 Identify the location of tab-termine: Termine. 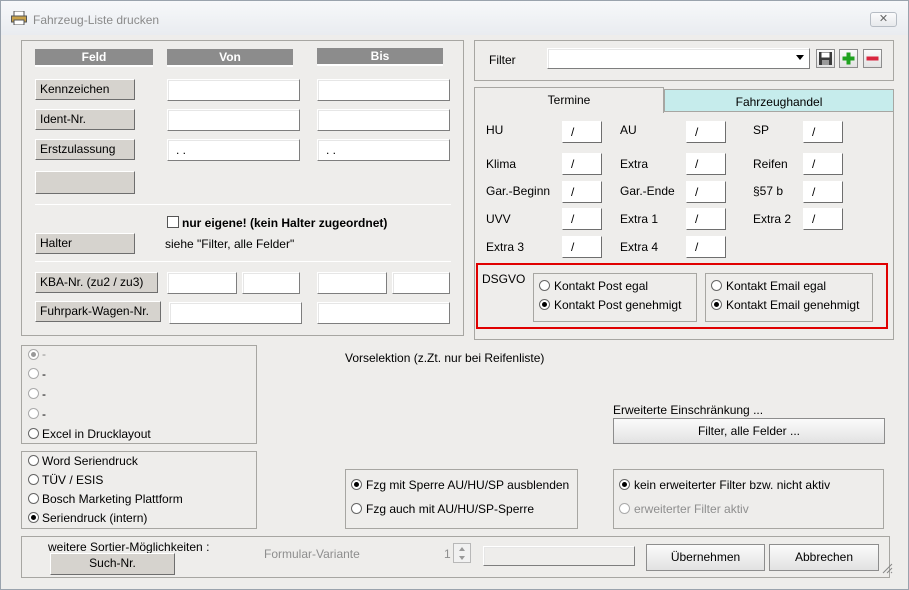
(569, 100).